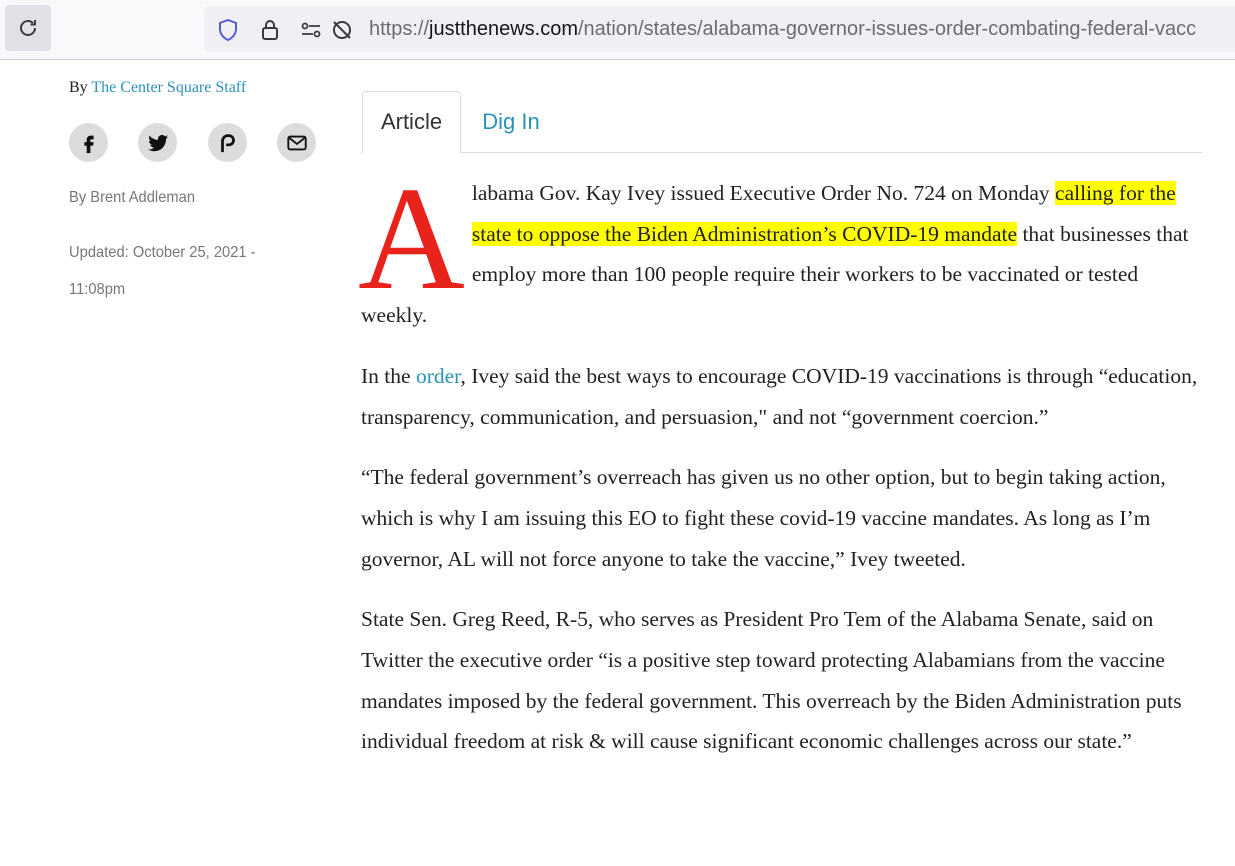 This screenshot has width=1235, height=866. Describe the element at coordinates (503, 29) in the screenshot. I see `url-domain: justthenews.com` at that location.